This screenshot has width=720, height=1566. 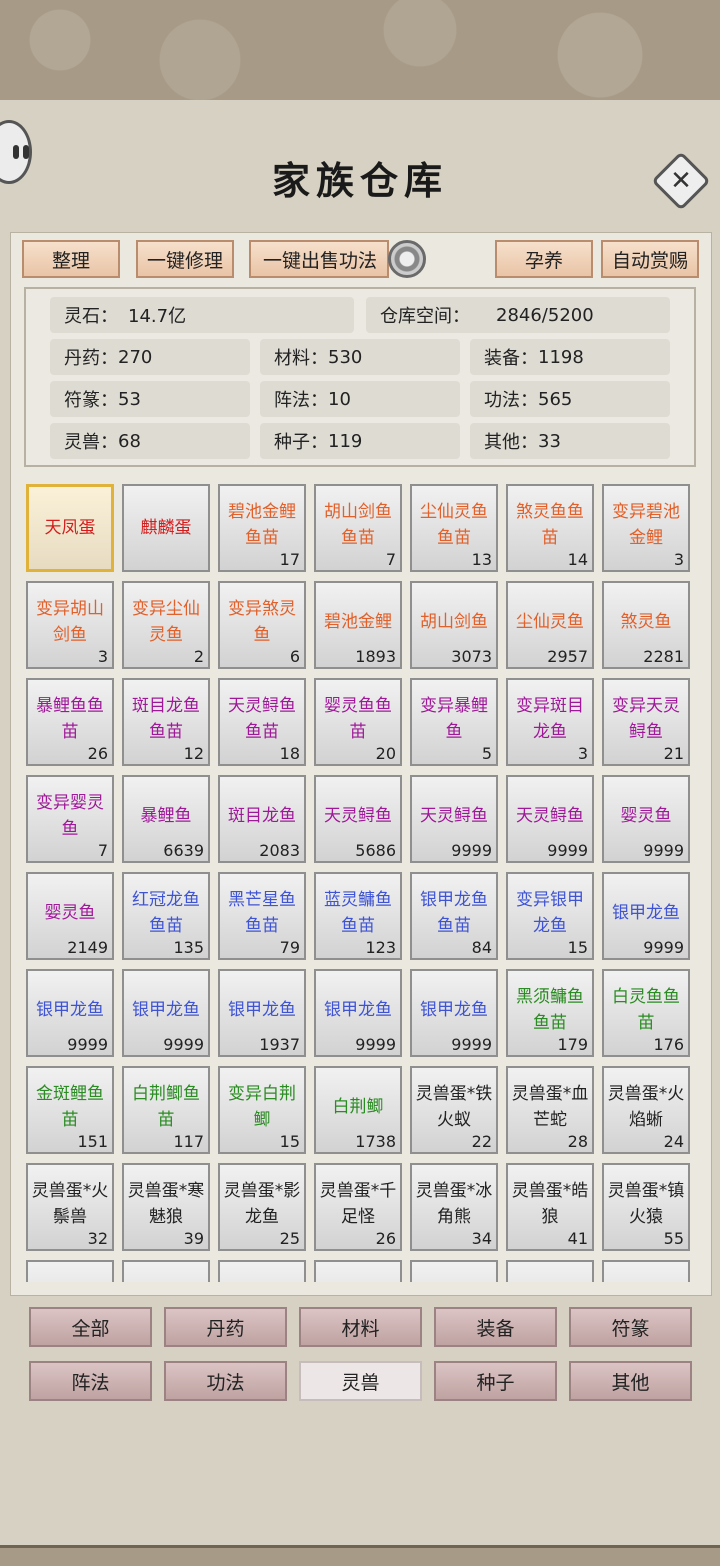 What do you see at coordinates (262, 528) in the screenshot?
I see `item-slot: 碧池金鲤鱼苗 17` at bounding box center [262, 528].